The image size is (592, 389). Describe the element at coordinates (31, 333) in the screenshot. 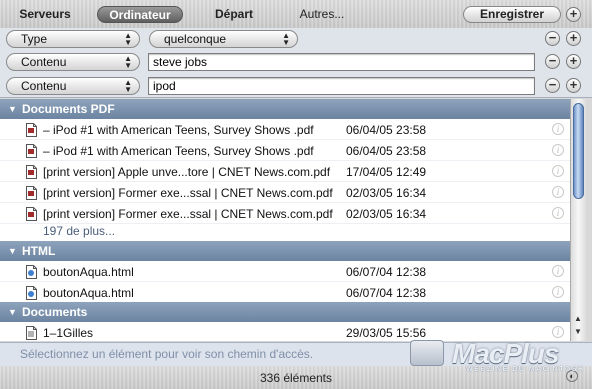

I see `text-document-icon` at that location.